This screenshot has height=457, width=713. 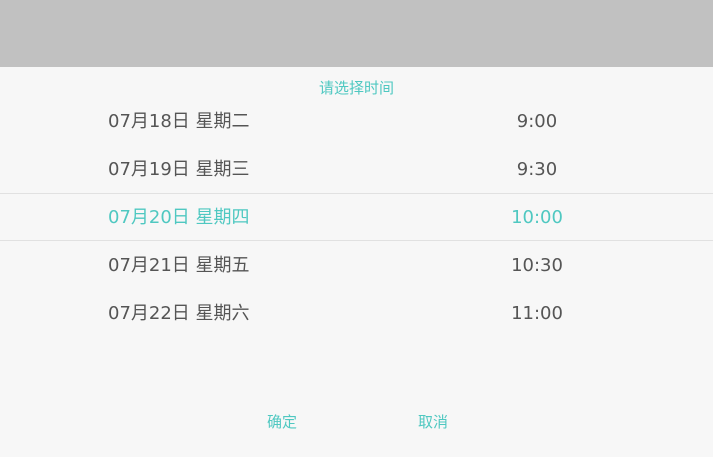 What do you see at coordinates (356, 88) in the screenshot?
I see `picker-title: 请选择时间` at bounding box center [356, 88].